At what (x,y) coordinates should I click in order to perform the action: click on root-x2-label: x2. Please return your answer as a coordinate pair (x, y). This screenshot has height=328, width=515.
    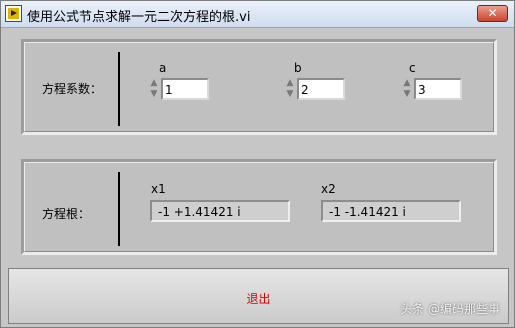
    Looking at the image, I should click on (328, 189).